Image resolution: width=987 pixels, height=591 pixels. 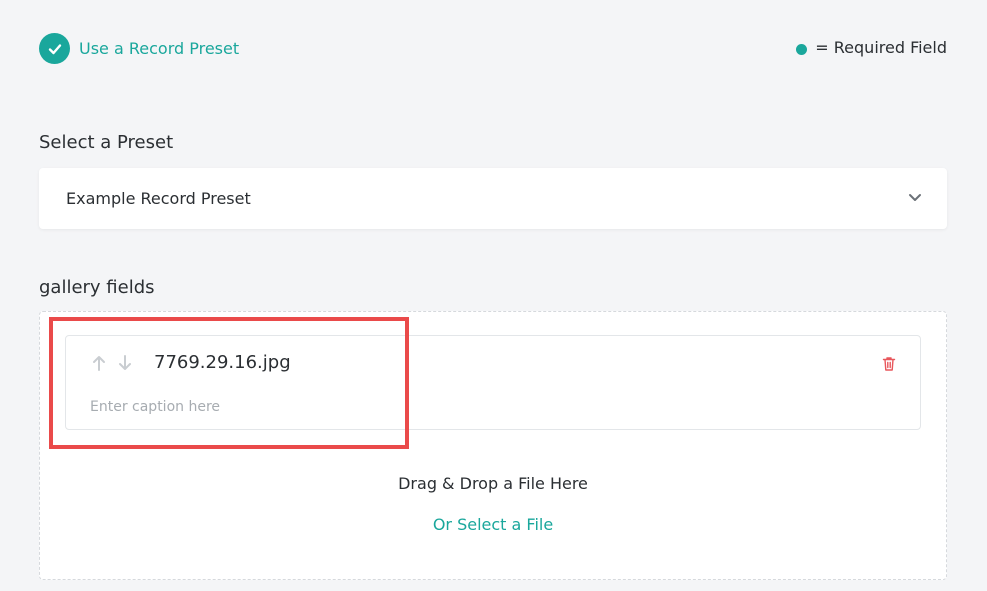 What do you see at coordinates (915, 199) in the screenshot?
I see `chevron-down-icon` at bounding box center [915, 199].